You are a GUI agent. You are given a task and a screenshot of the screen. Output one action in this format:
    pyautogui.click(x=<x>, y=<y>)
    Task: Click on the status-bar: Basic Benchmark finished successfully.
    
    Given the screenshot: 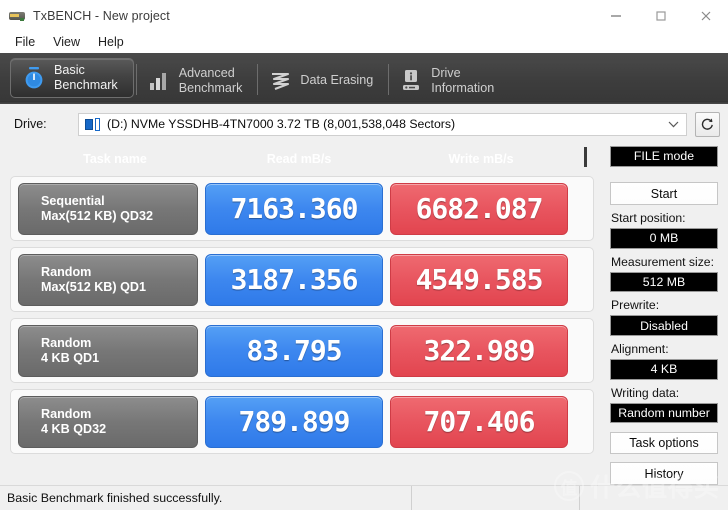 What is the action you would take?
    pyautogui.click(x=364, y=497)
    